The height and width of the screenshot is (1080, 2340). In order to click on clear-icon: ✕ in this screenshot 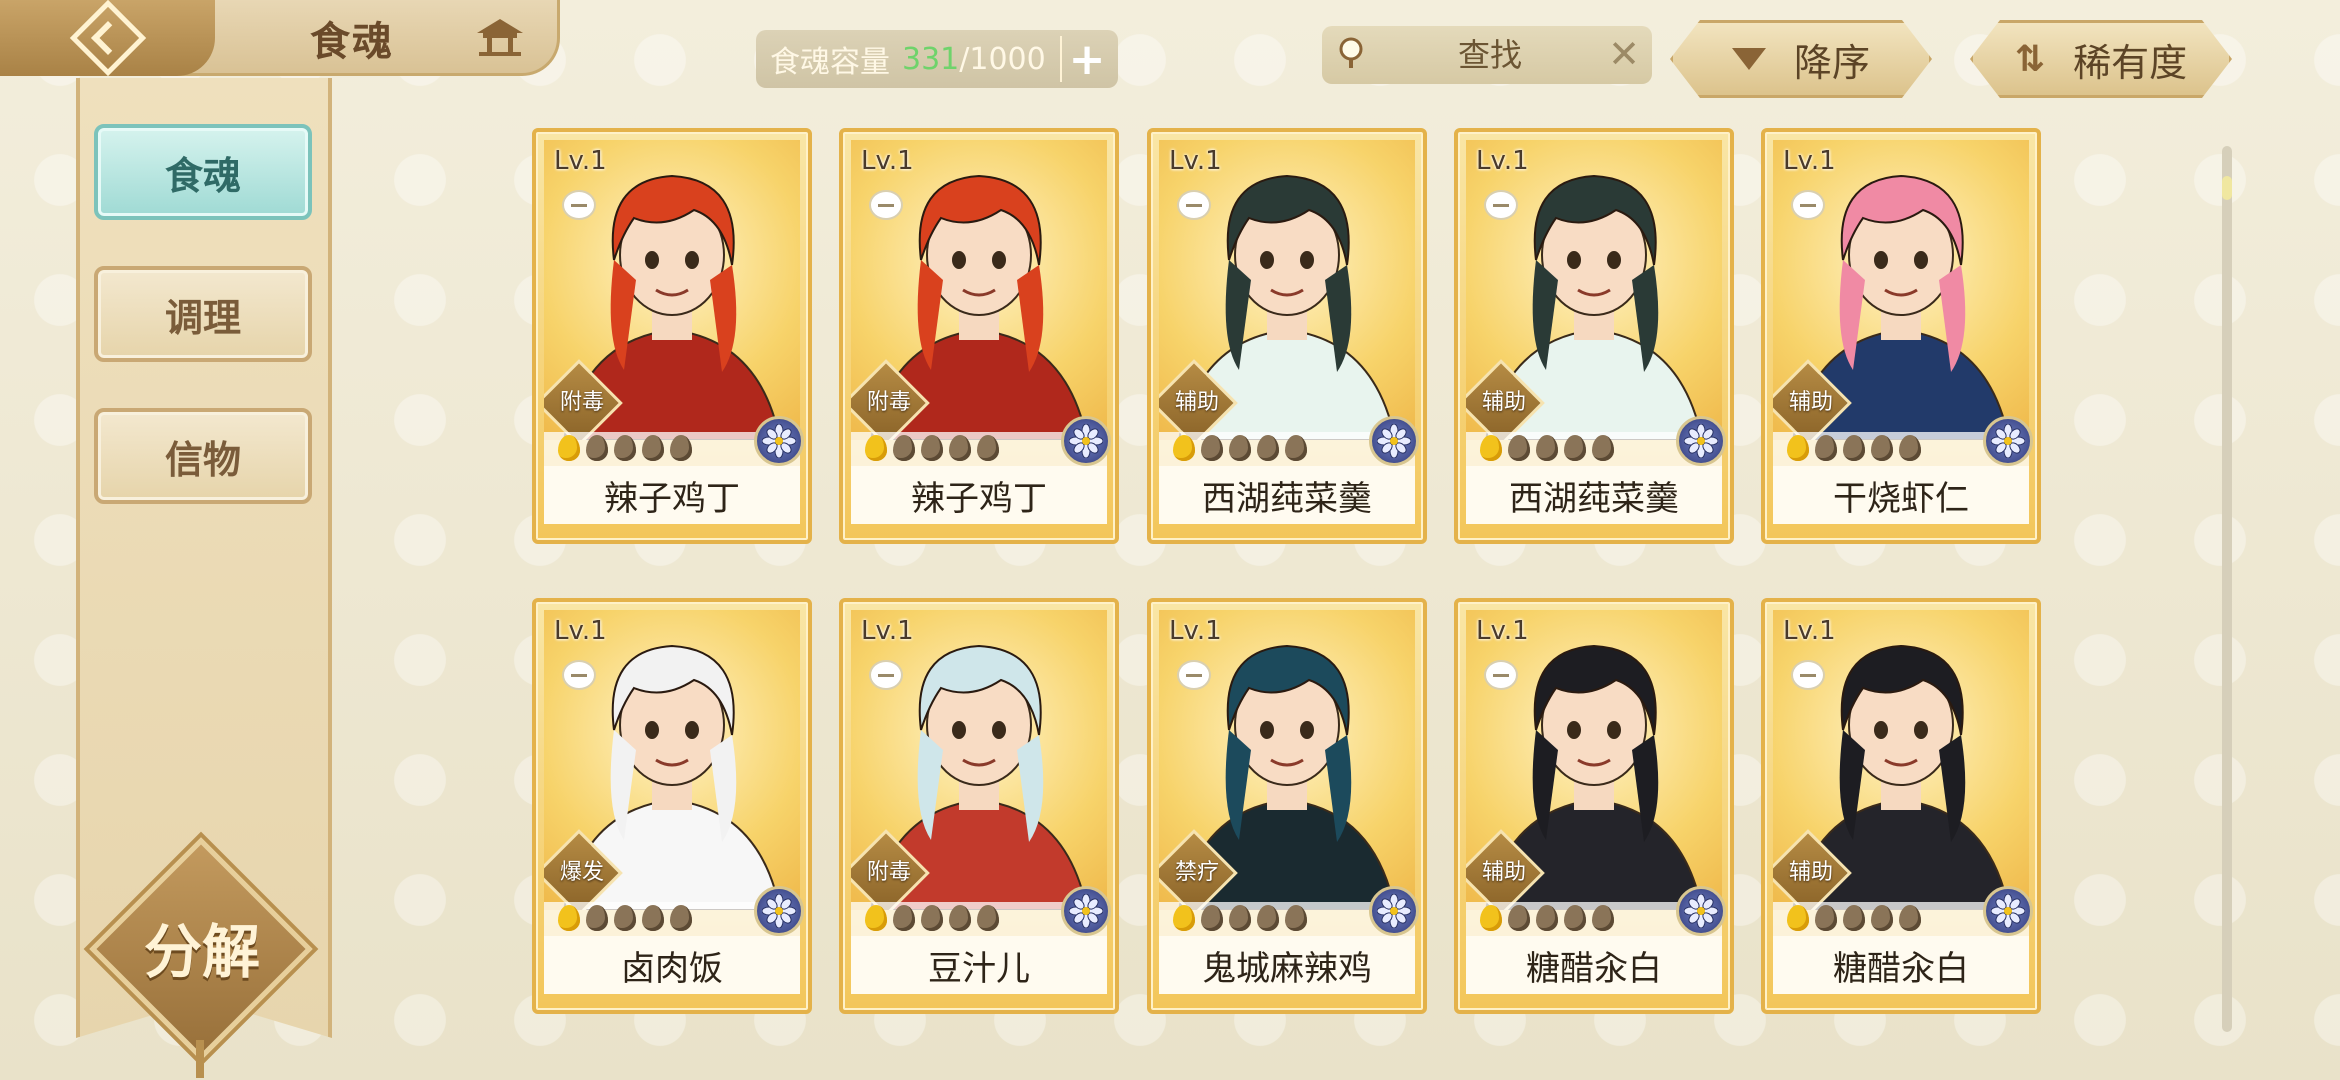, I will do `click(1624, 54)`.